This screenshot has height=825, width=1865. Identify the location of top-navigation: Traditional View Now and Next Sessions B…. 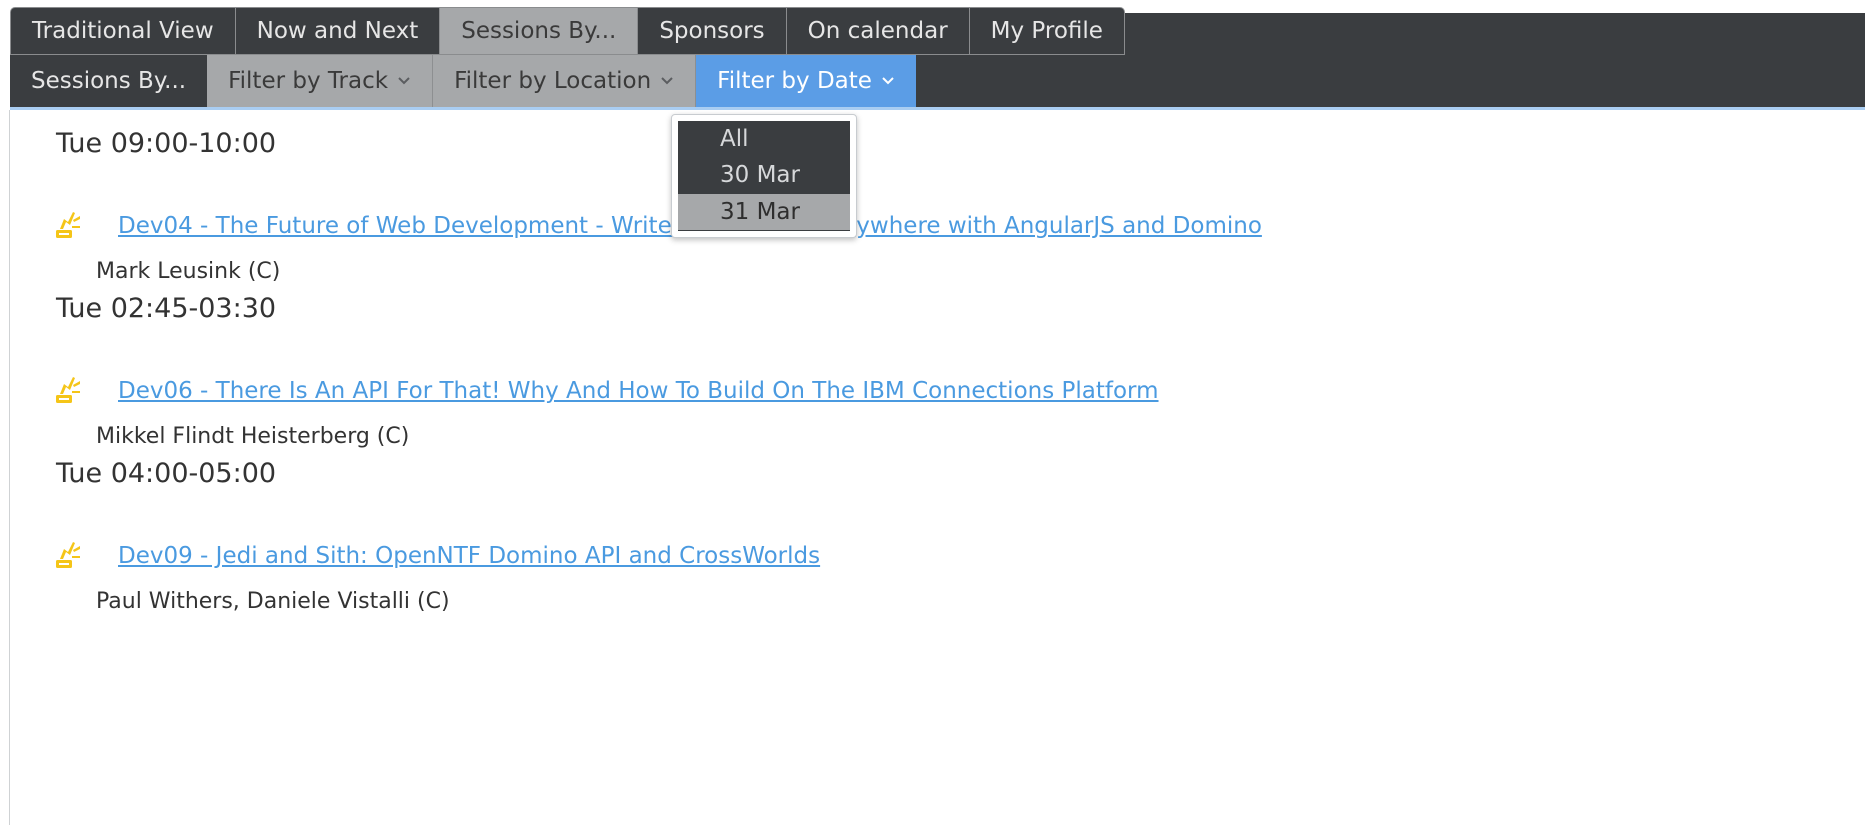
(932, 27).